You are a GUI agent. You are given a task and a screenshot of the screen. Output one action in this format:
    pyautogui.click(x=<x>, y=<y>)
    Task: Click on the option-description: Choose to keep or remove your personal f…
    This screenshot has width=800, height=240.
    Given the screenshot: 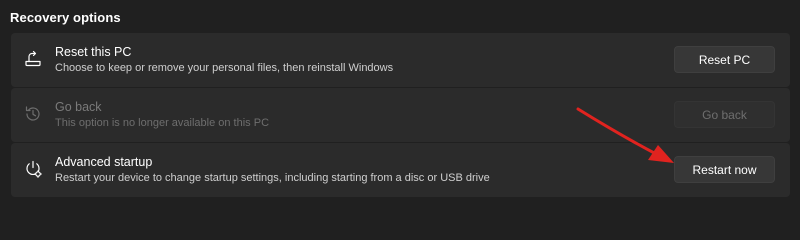 What is the action you would take?
    pyautogui.click(x=224, y=68)
    